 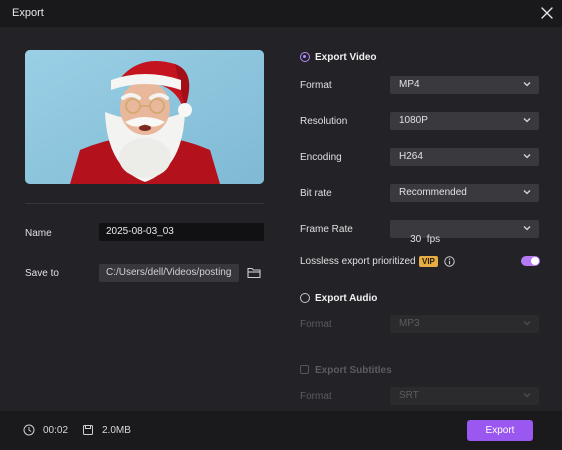 I want to click on folder-icon, so click(x=254, y=272).